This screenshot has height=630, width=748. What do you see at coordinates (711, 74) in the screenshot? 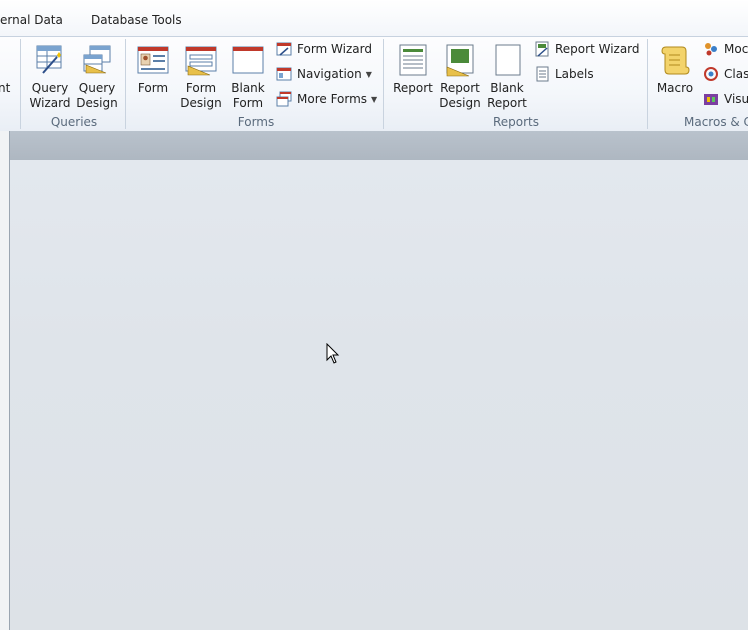
I see `class-module-icon` at bounding box center [711, 74].